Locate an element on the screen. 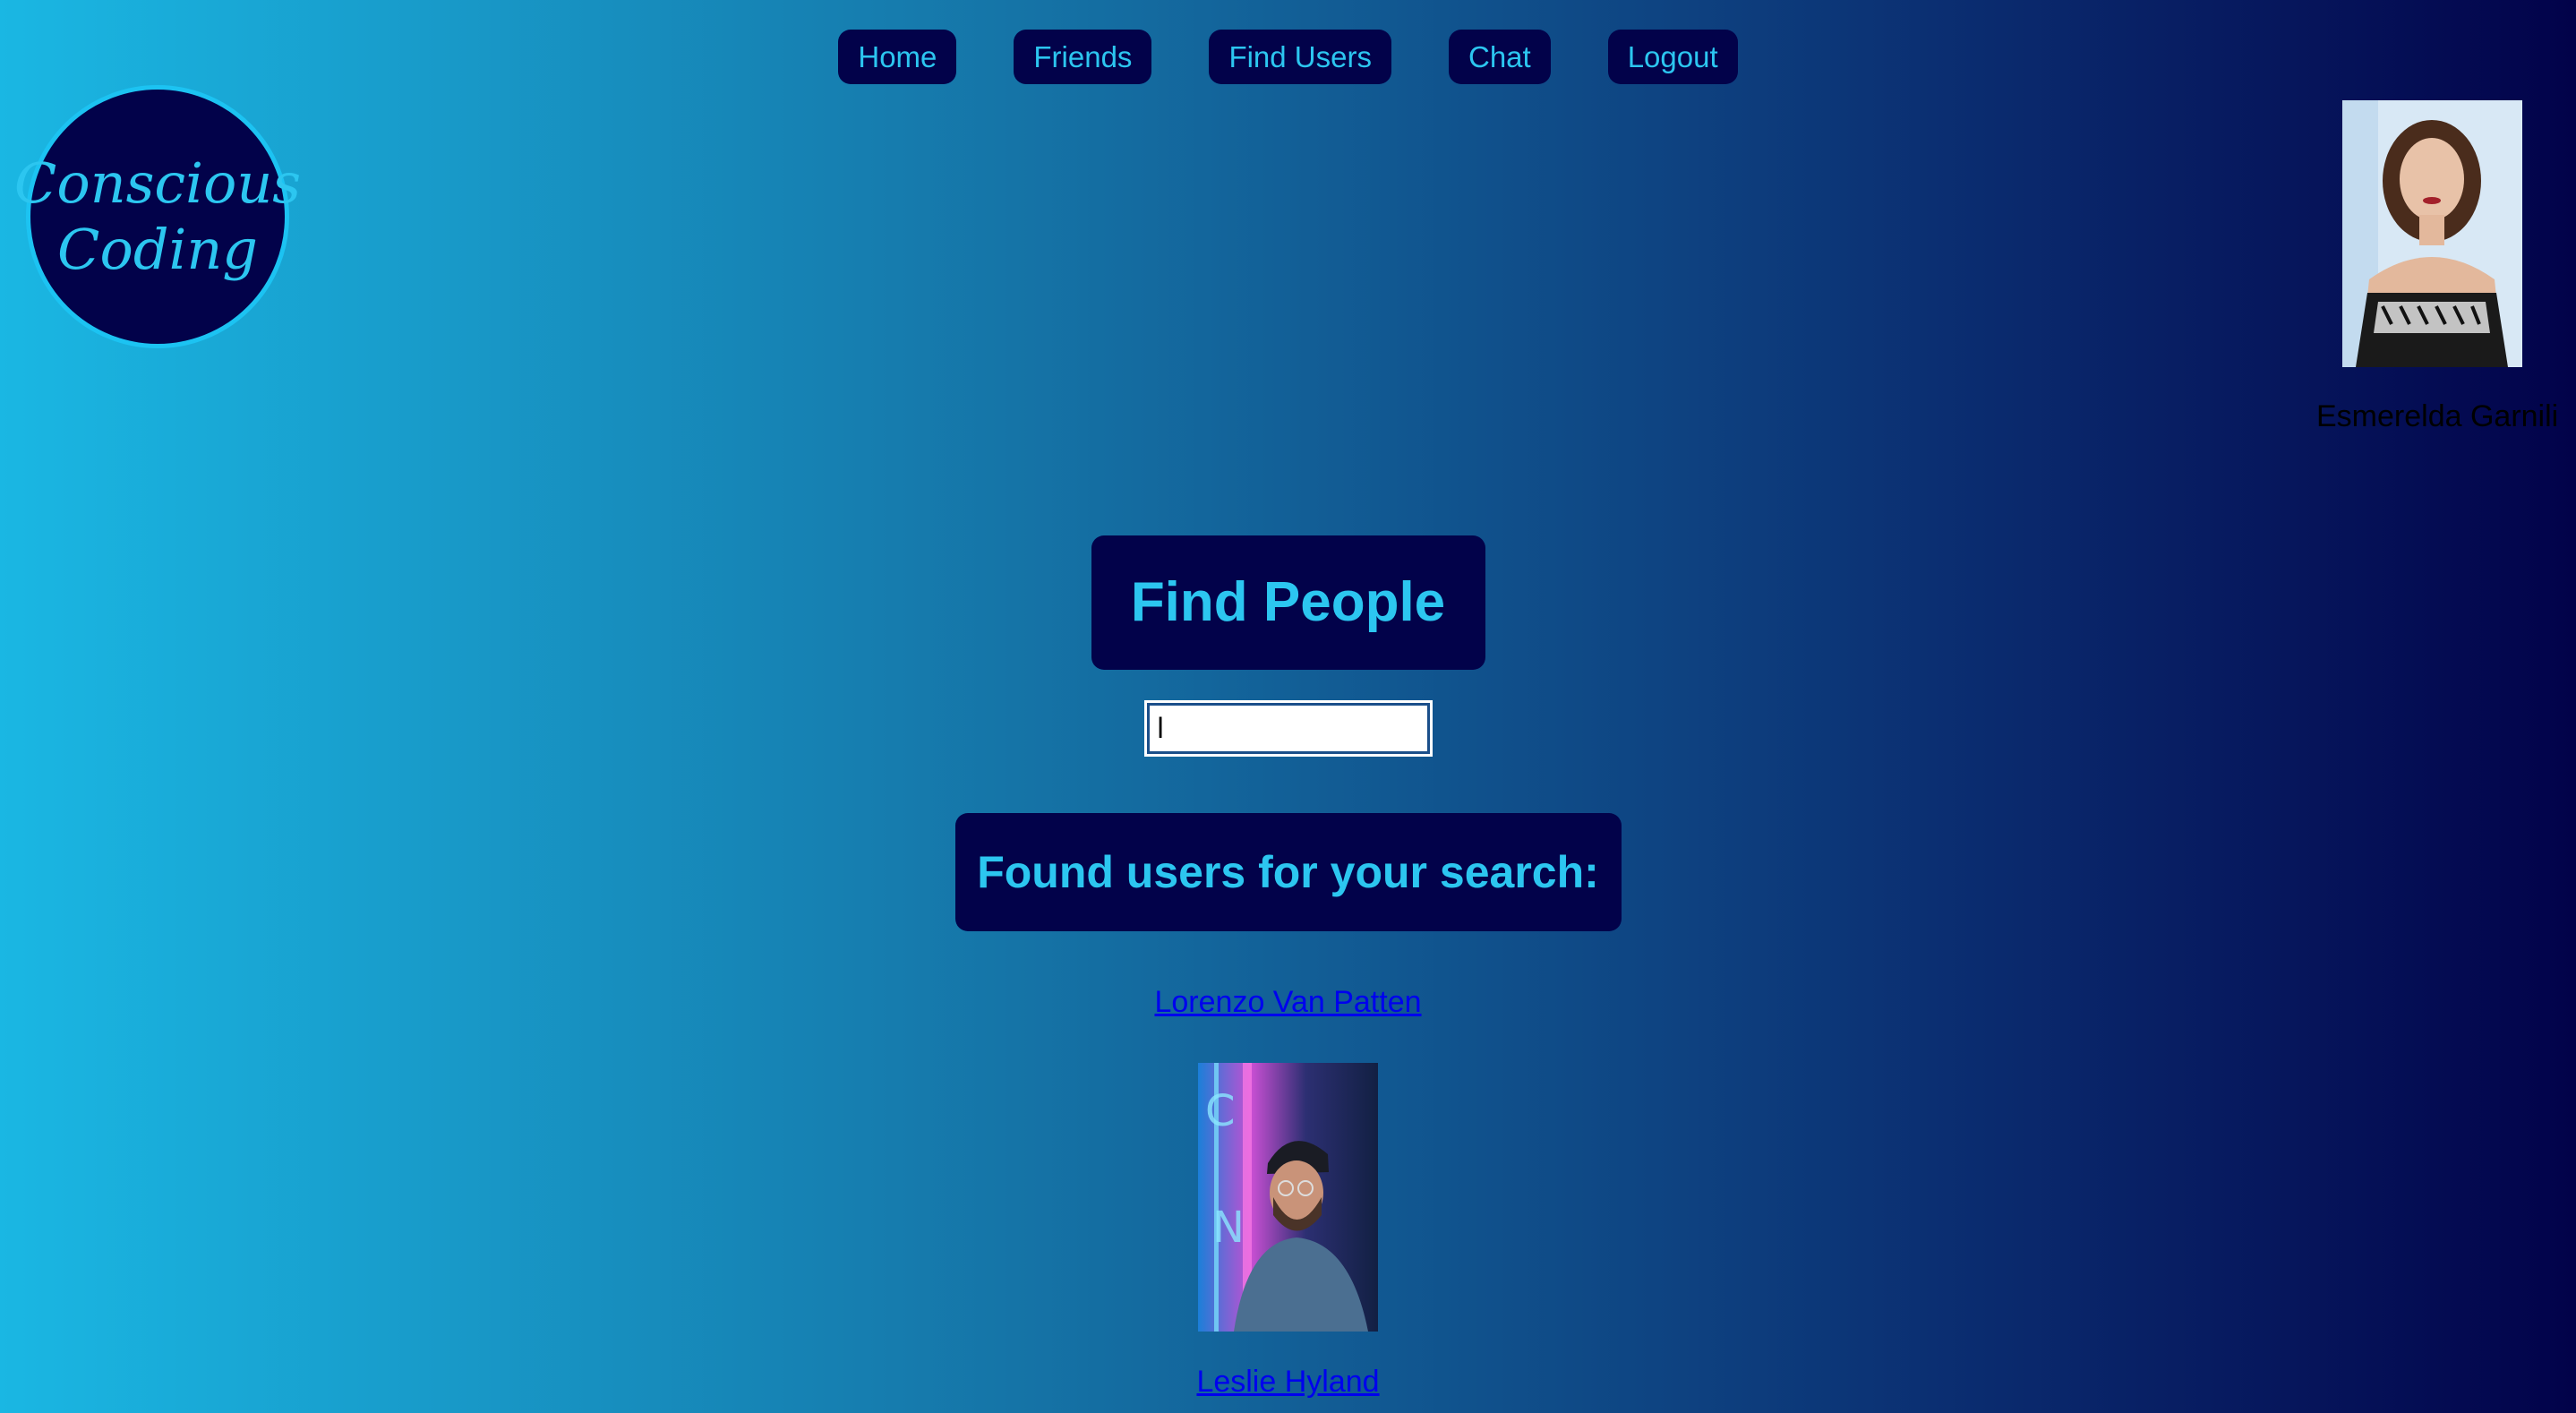 This screenshot has height=1413, width=2576. svg-text: N is located at coordinates (1228, 1228).